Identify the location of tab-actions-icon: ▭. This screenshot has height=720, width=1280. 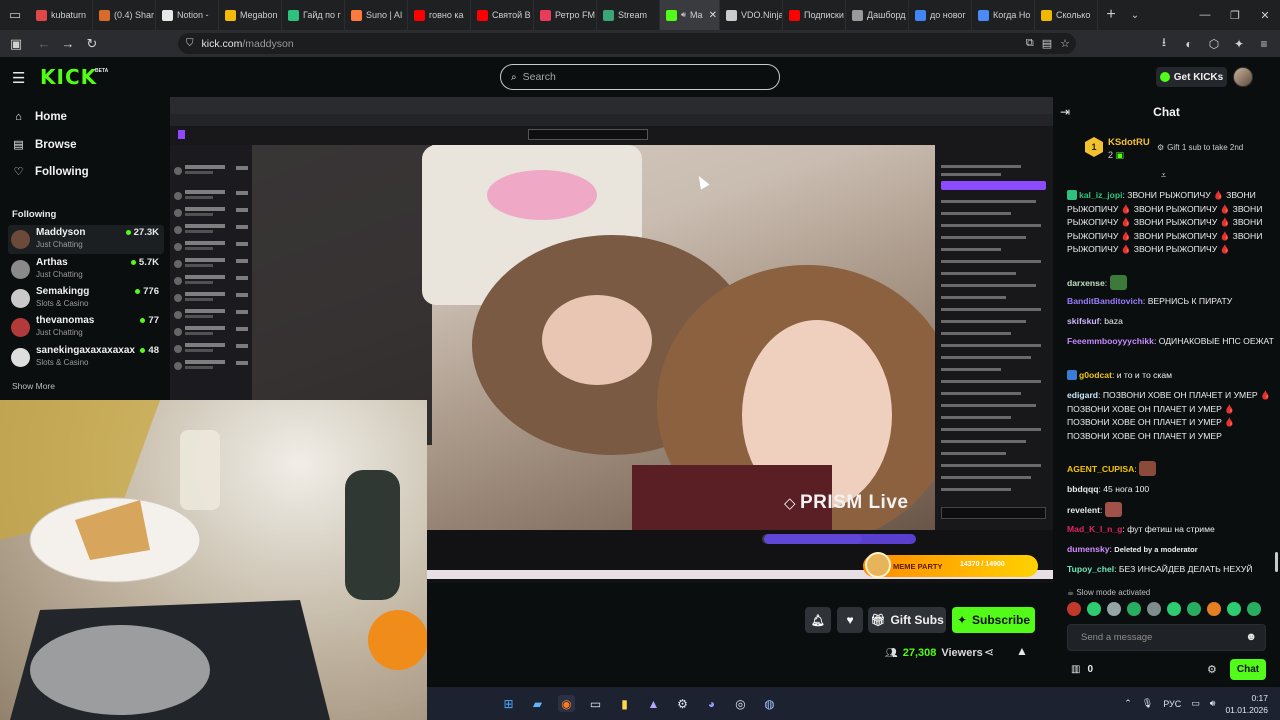
(15, 15).